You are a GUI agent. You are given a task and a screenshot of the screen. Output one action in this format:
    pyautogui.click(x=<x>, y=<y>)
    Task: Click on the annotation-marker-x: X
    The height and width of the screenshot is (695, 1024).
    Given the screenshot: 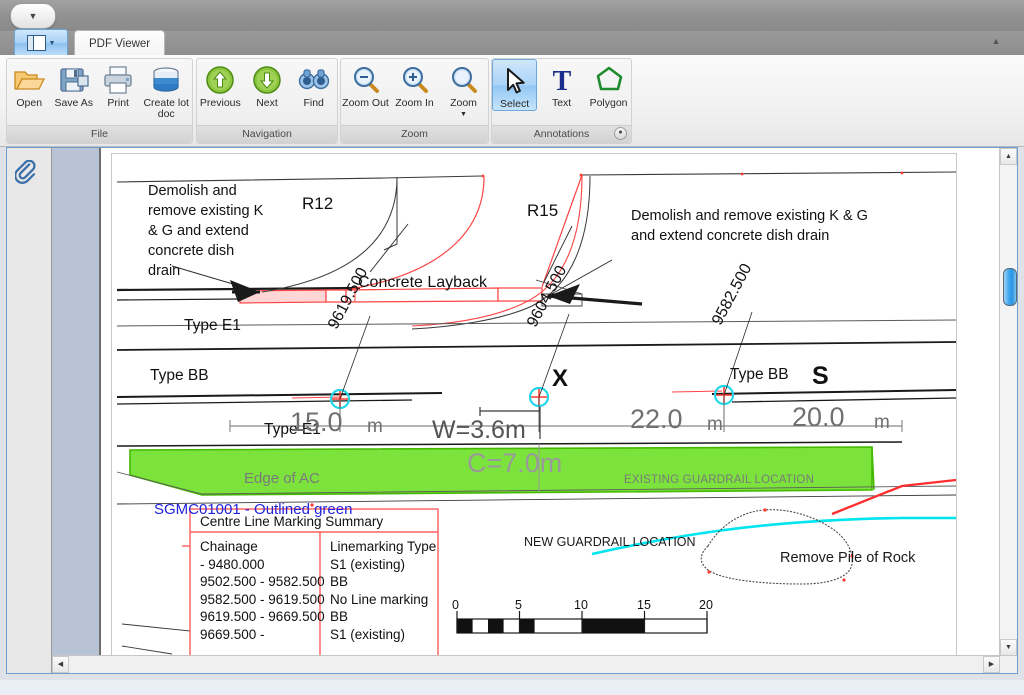 What is the action you would take?
    pyautogui.click(x=560, y=378)
    